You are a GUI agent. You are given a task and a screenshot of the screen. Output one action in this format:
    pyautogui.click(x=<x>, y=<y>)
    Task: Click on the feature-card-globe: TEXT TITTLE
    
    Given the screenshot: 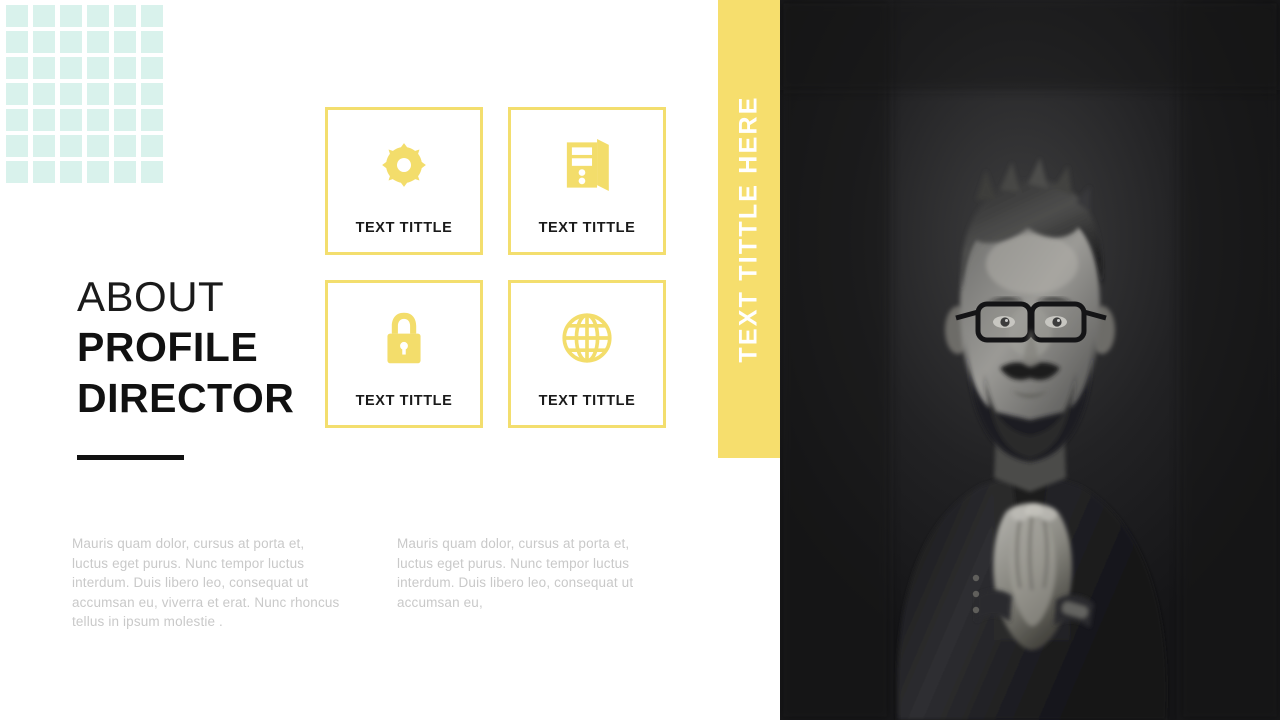 What is the action you would take?
    pyautogui.click(x=587, y=354)
    